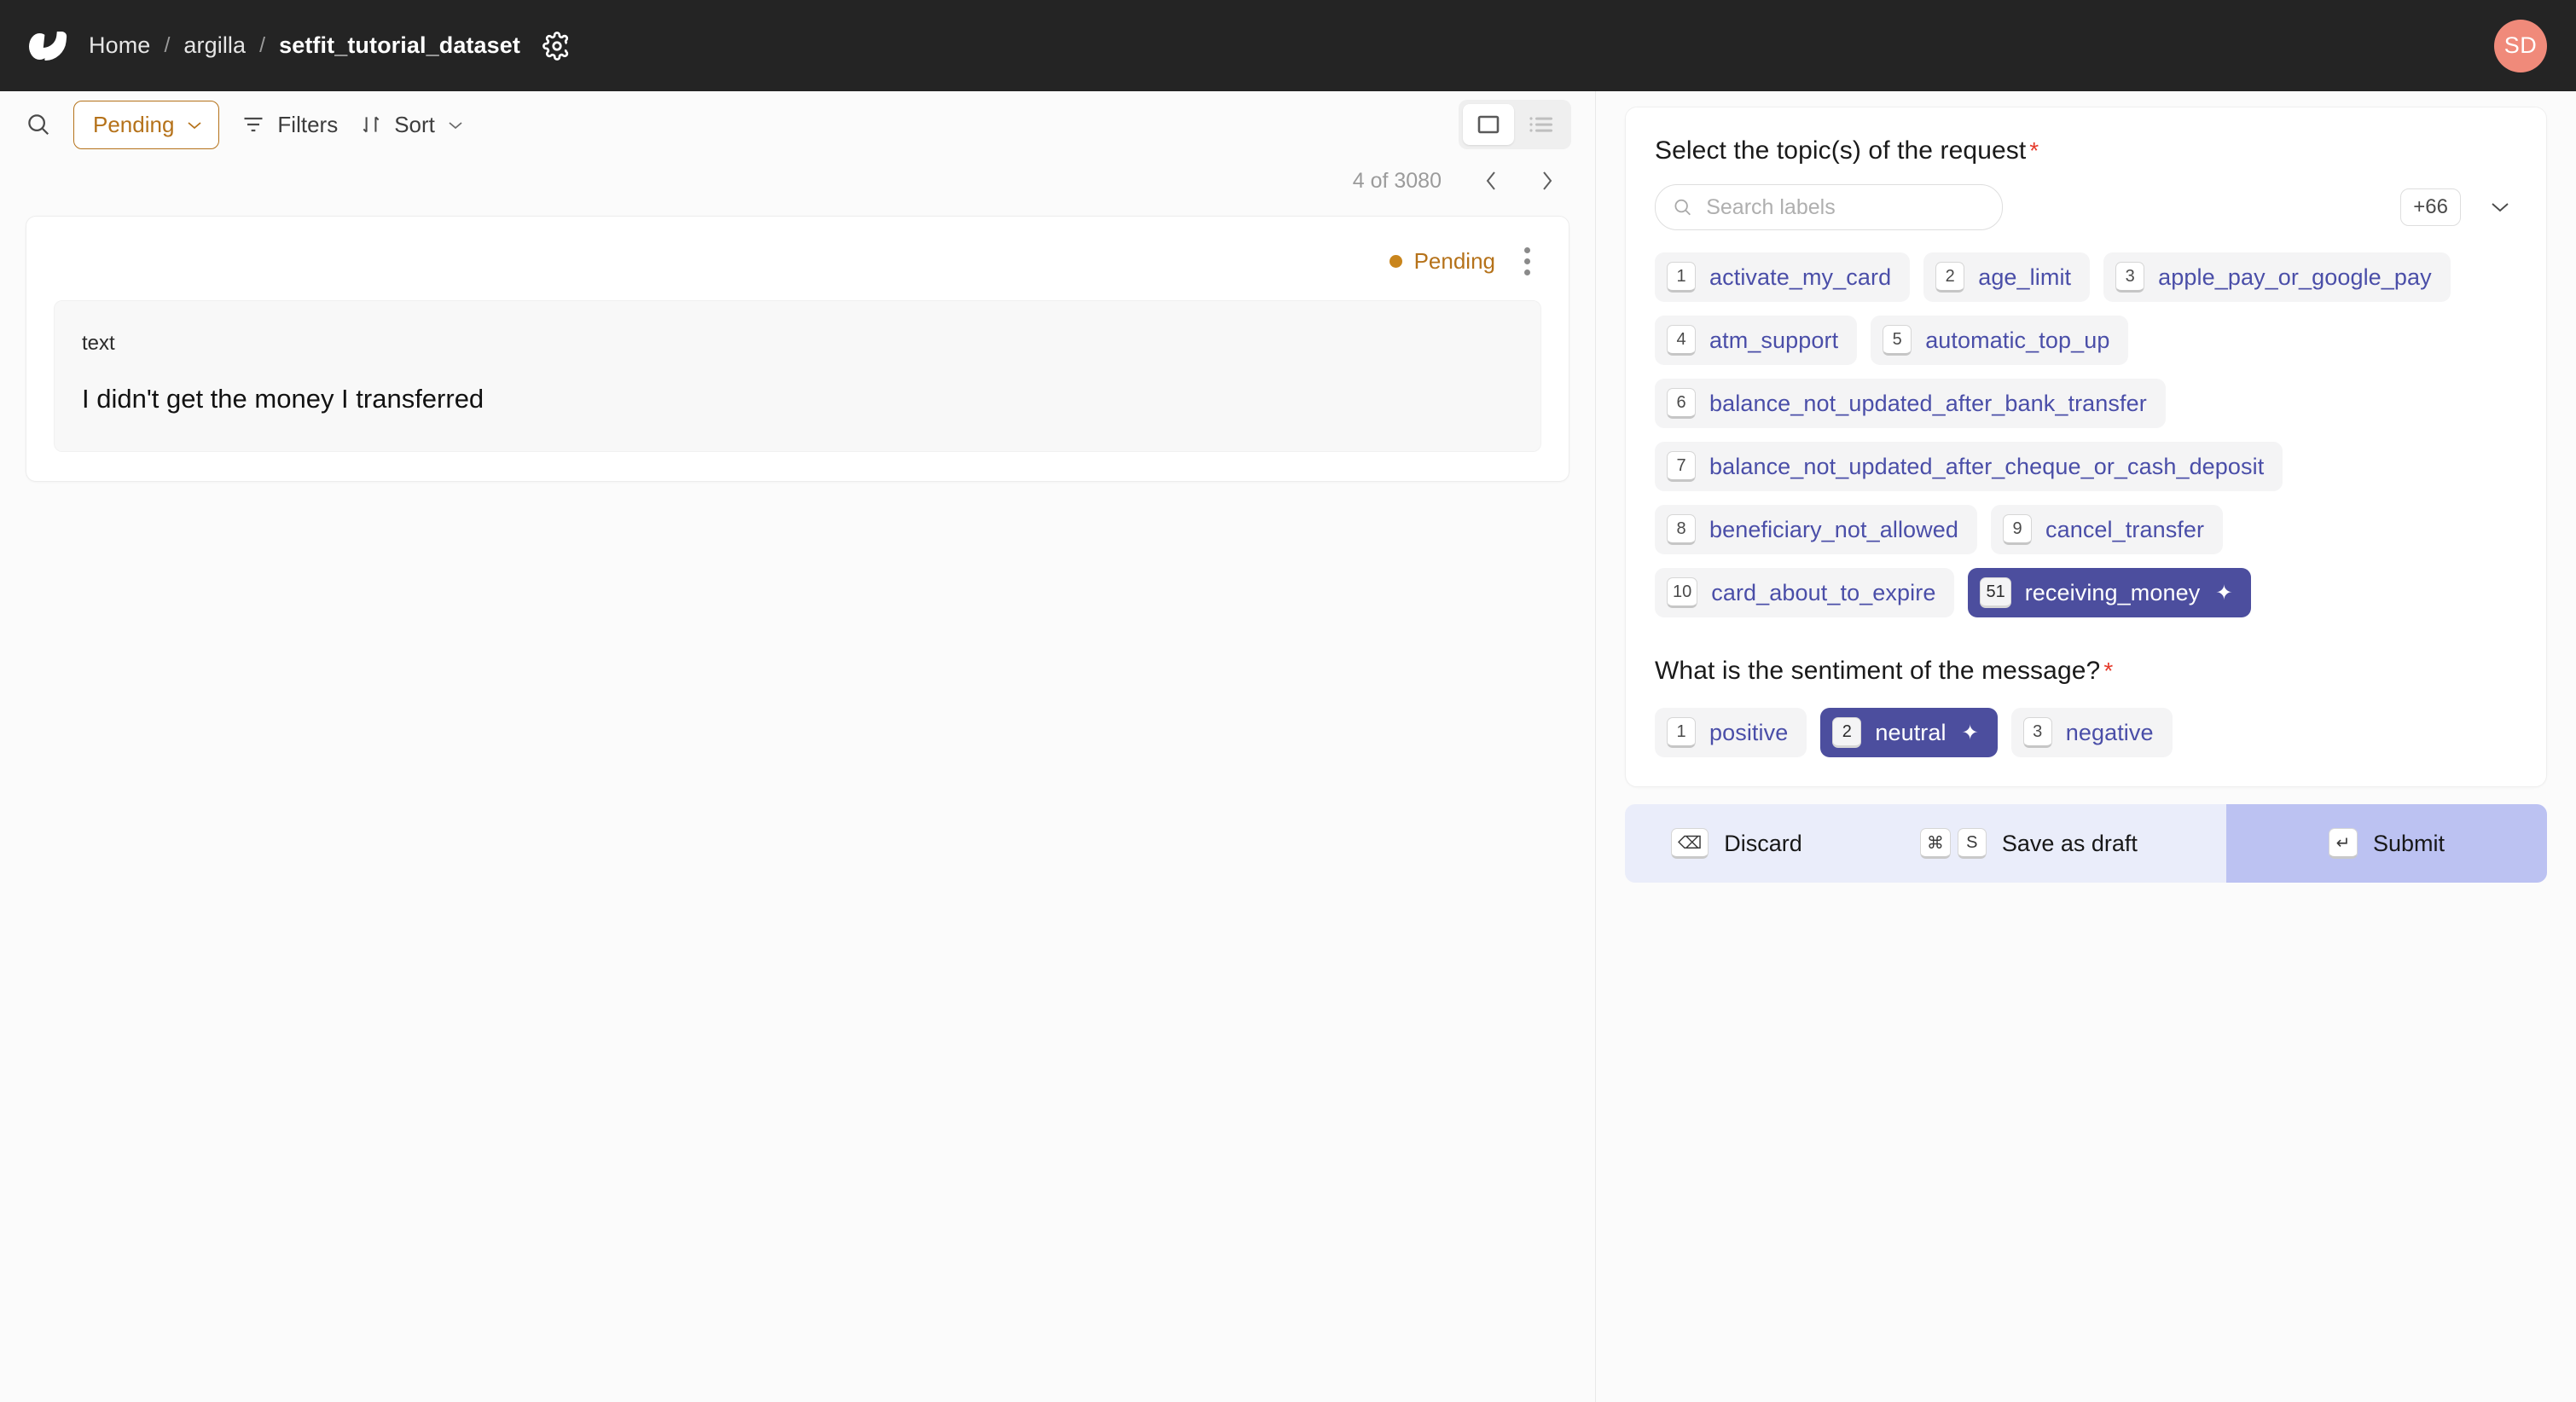 This screenshot has height=1402, width=2576. I want to click on kebab-menu-icon, so click(1526, 261).